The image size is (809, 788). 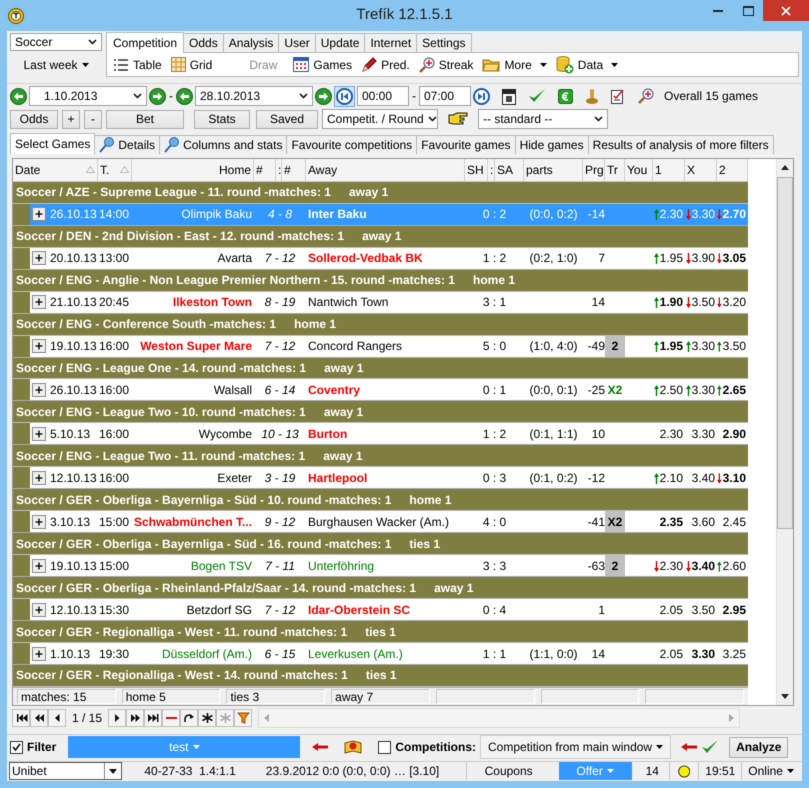 I want to click on checklist-icon, so click(x=618, y=96).